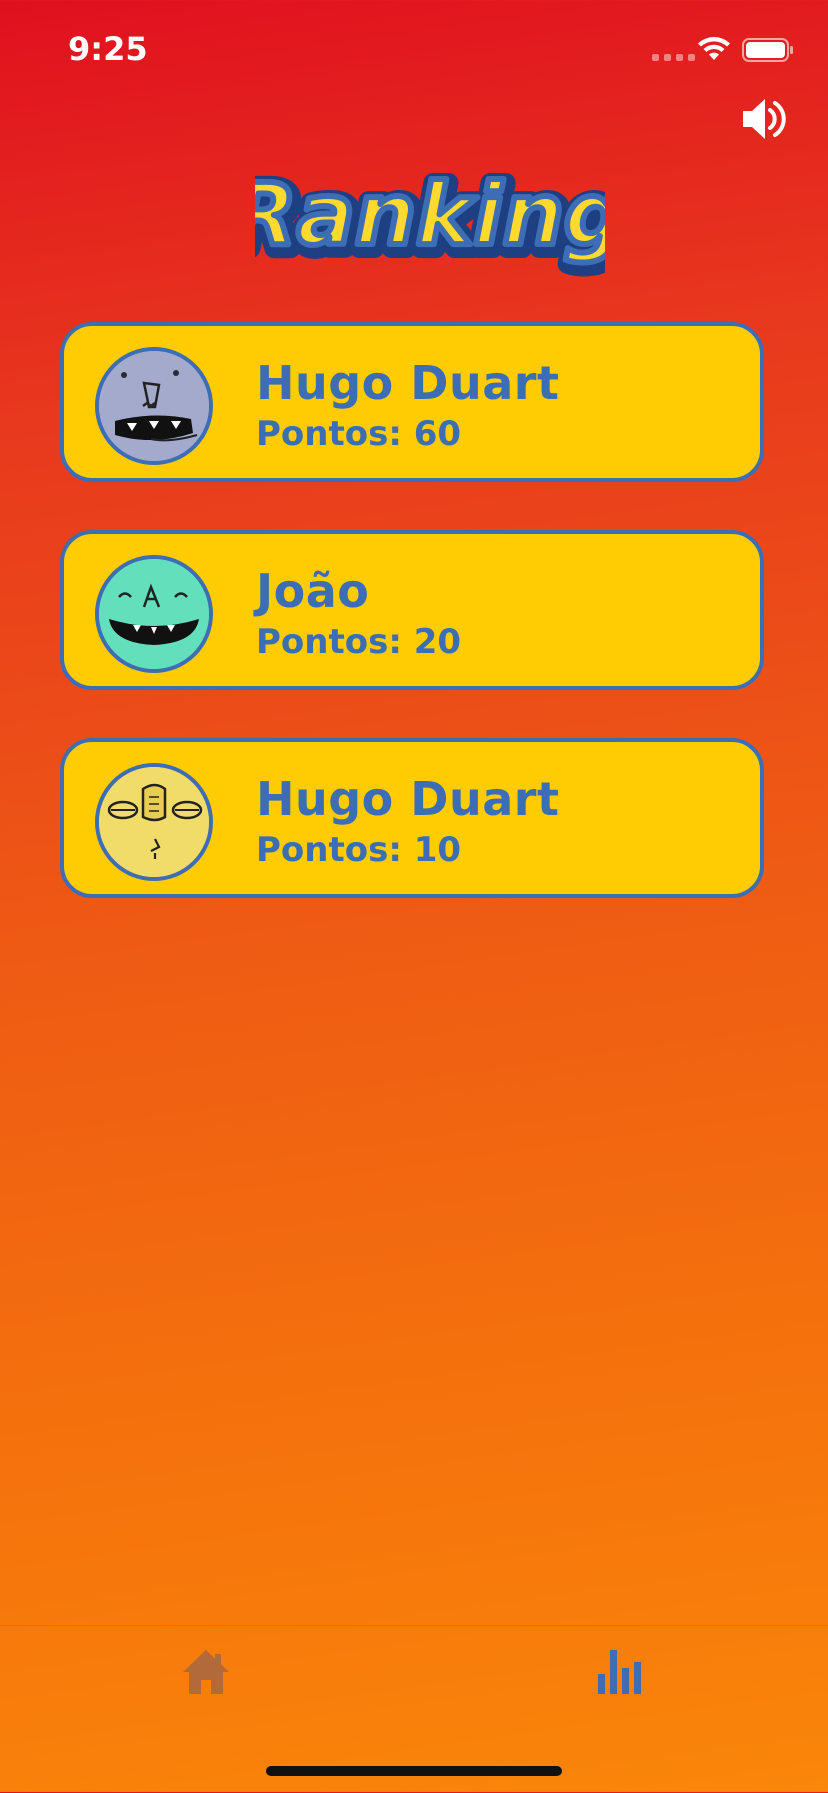 This screenshot has height=1793, width=828. I want to click on player-points: Pontos: 20, so click(359, 642).